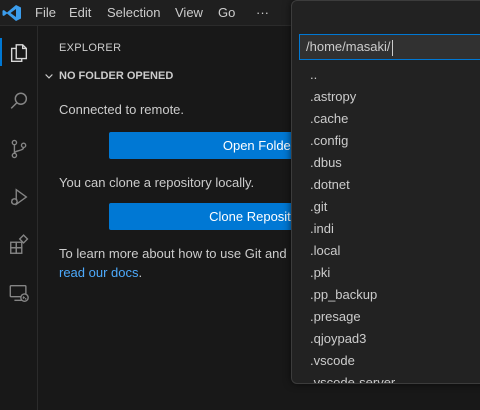  I want to click on list-item: .config, so click(386, 141).